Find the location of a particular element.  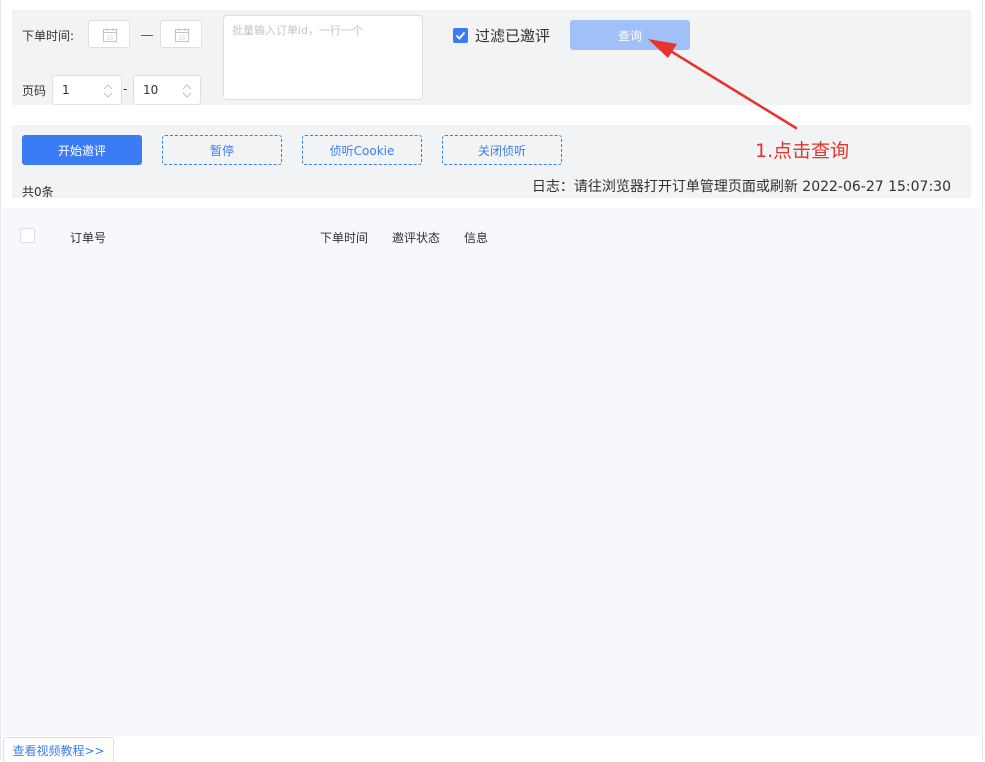

column-invite-status: 邀评状态 is located at coordinates (416, 238).